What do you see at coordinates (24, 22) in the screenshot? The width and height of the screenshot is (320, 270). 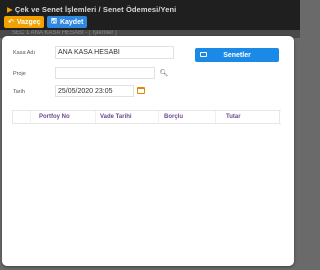 I see `back-button: ↶ Vazgeç` at bounding box center [24, 22].